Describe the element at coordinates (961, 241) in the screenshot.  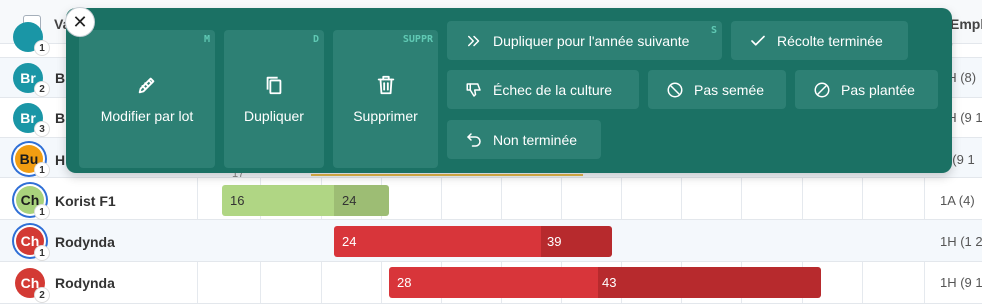
I see `location-text: 1H (1 2` at that location.